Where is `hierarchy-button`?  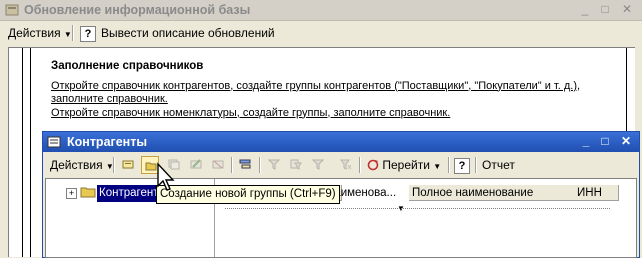 hierarchy-button is located at coordinates (245, 165).